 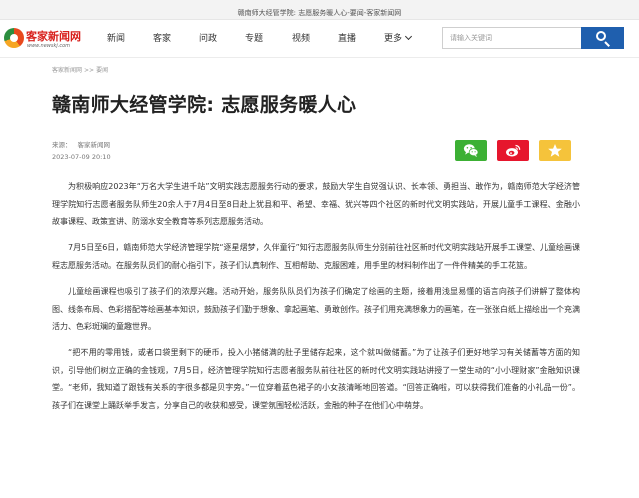 I want to click on nav-item-live: 直播, so click(x=347, y=37).